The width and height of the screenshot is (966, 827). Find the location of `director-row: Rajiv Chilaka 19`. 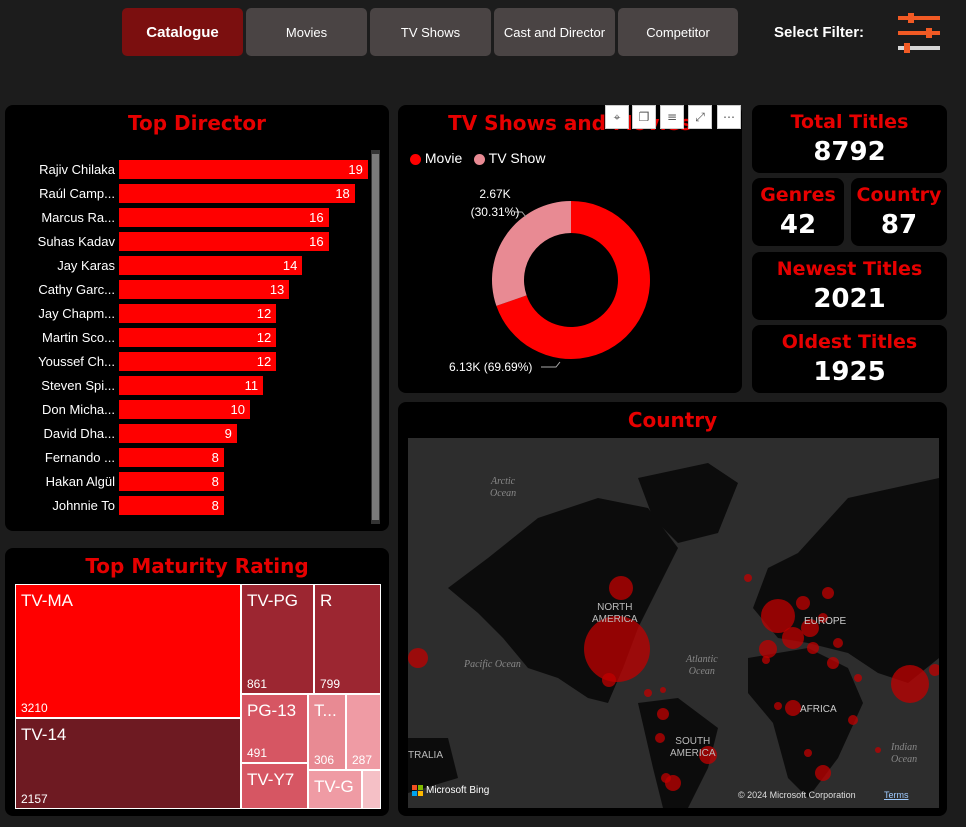

director-row: Rajiv Chilaka 19 is located at coordinates (186, 169).